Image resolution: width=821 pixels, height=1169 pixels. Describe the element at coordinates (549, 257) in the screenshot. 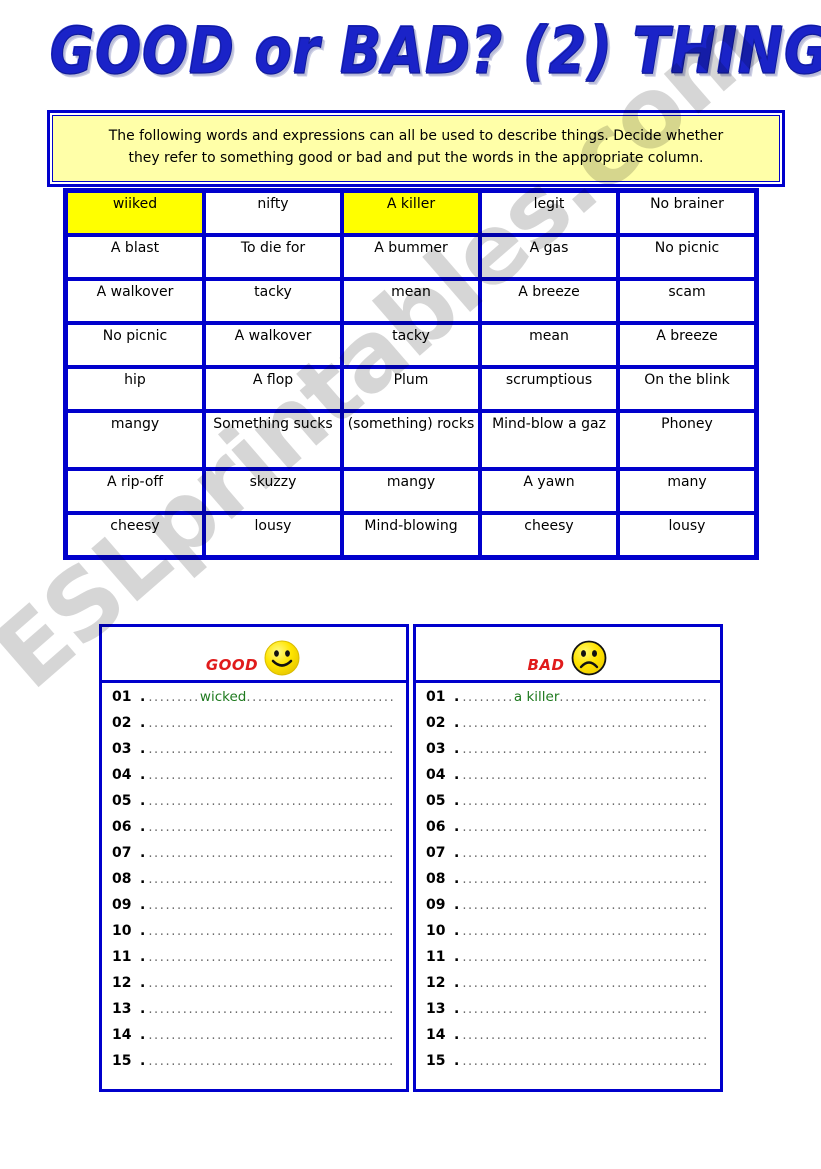

I see `word-cell: A gas` at that location.